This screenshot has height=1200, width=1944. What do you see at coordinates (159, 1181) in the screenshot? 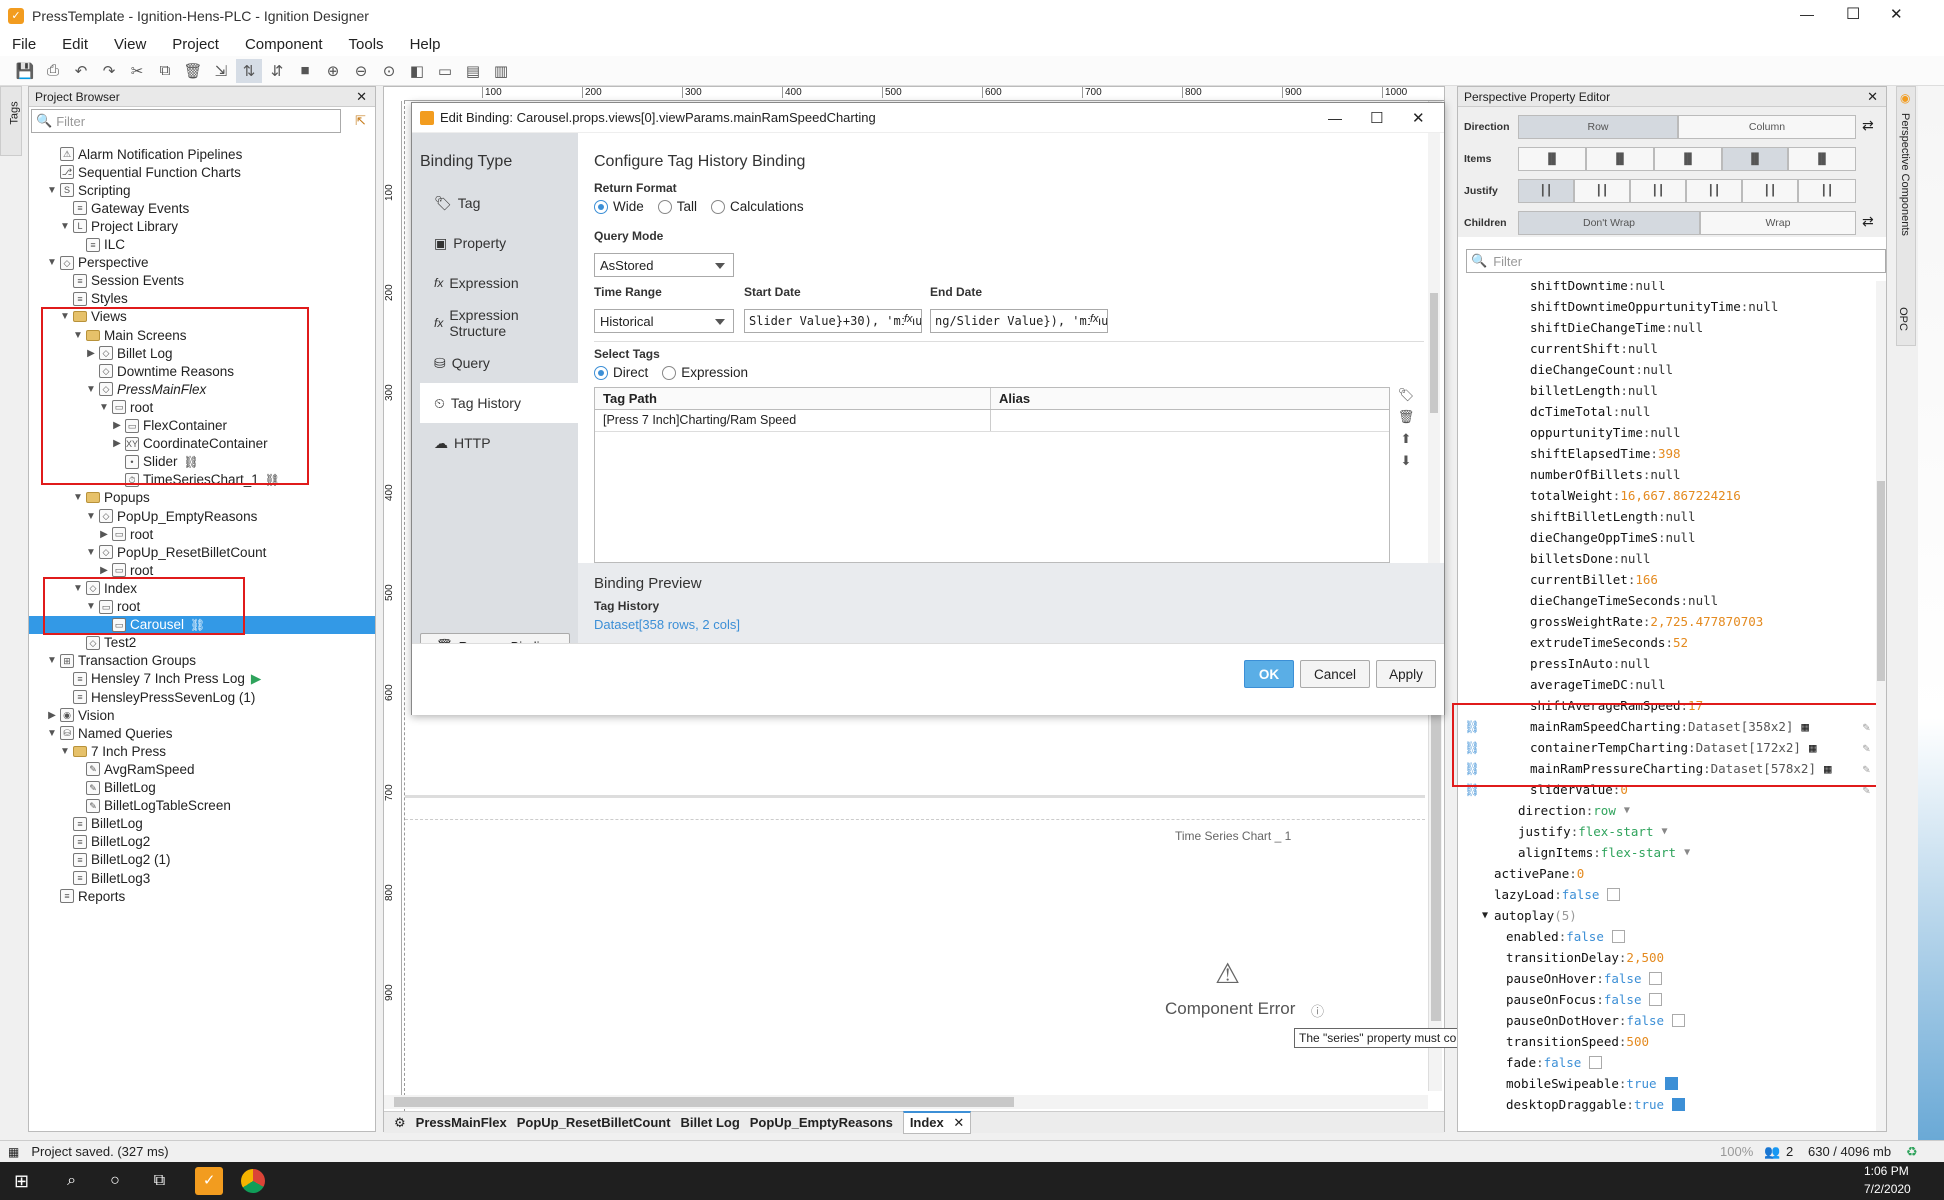
I see `task-view-icon: ⧉` at bounding box center [159, 1181].